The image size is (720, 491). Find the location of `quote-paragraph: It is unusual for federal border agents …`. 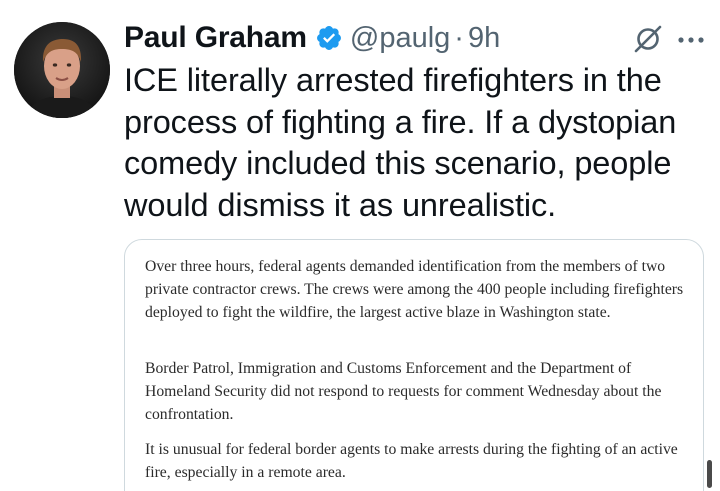

quote-paragraph: It is unusual for federal border agents … is located at coordinates (411, 461).